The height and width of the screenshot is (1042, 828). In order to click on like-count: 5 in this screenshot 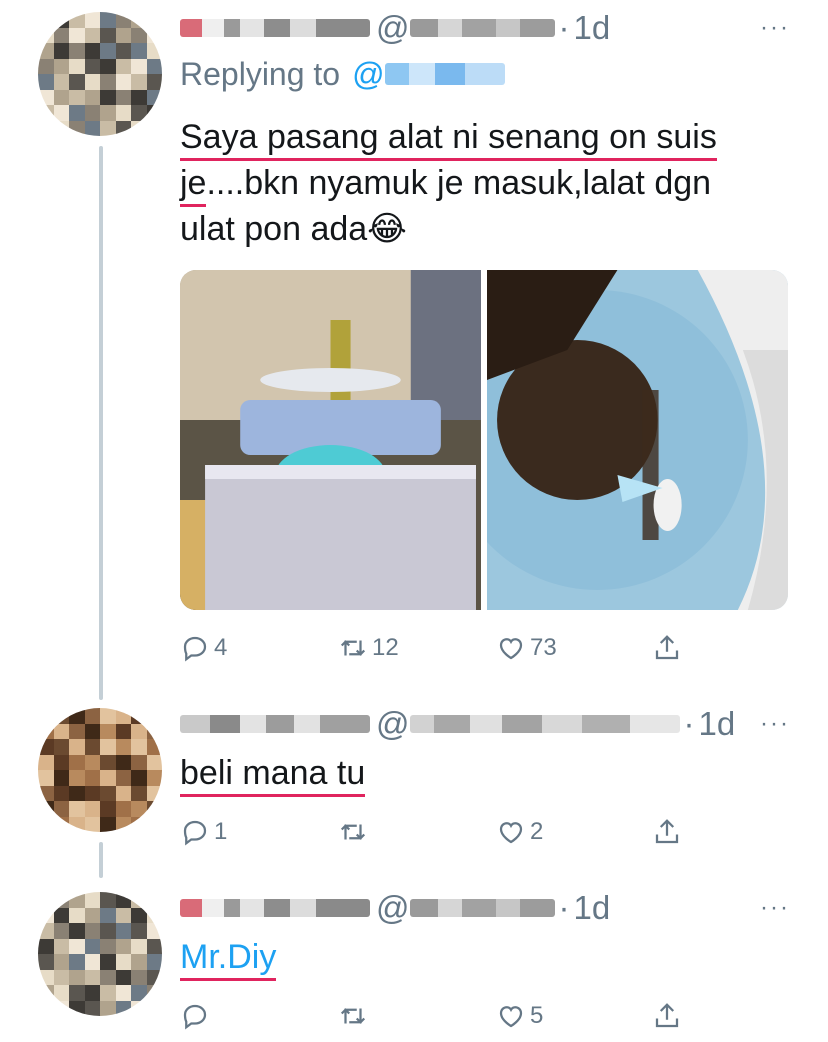, I will do `click(537, 1015)`.